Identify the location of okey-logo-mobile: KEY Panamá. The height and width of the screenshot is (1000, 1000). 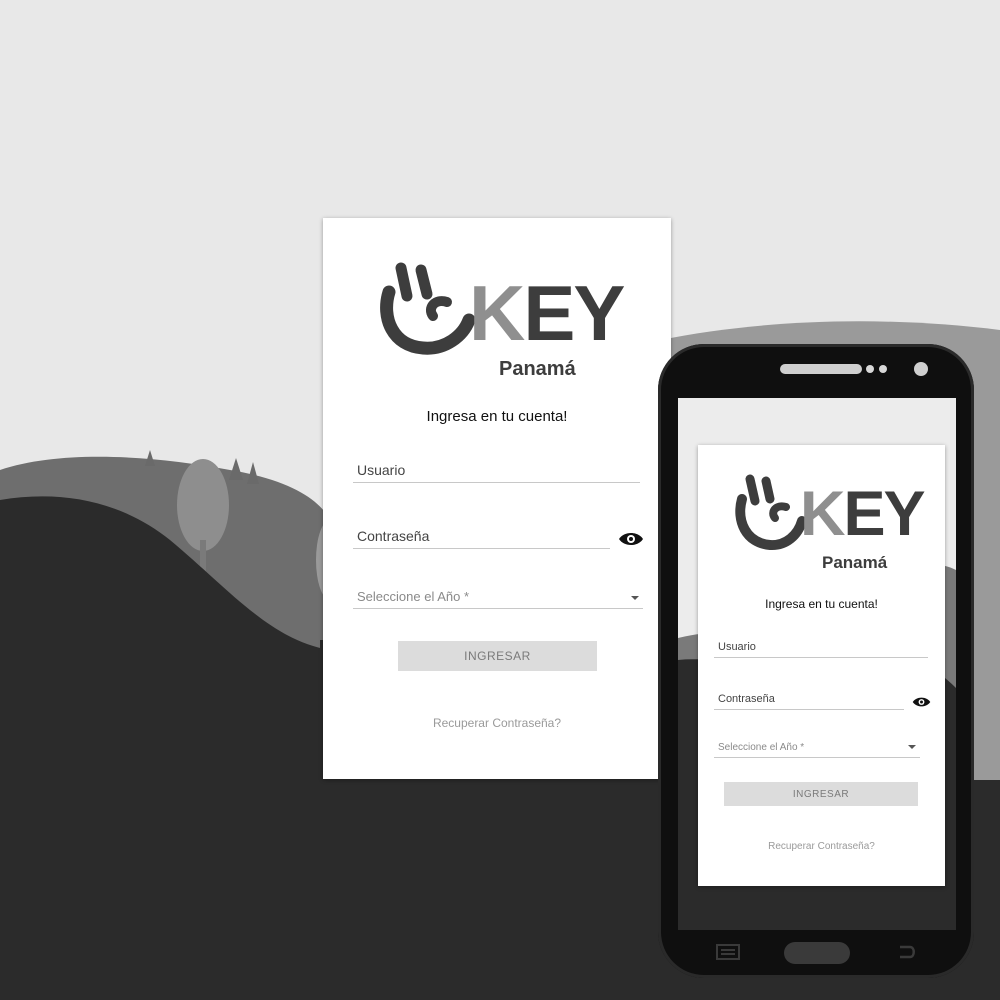
(821, 523).